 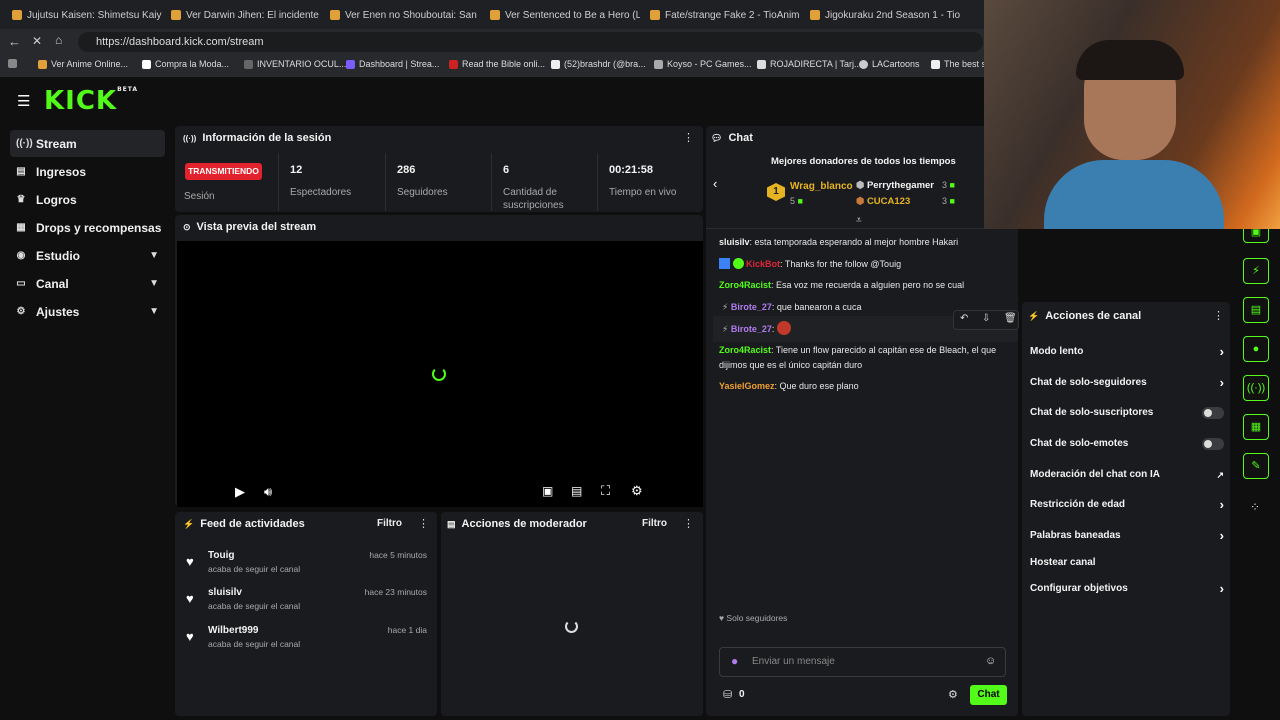 What do you see at coordinates (412, 15) in the screenshot?
I see `tab-title: Ver Enen no Shouboutai: San no S` at bounding box center [412, 15].